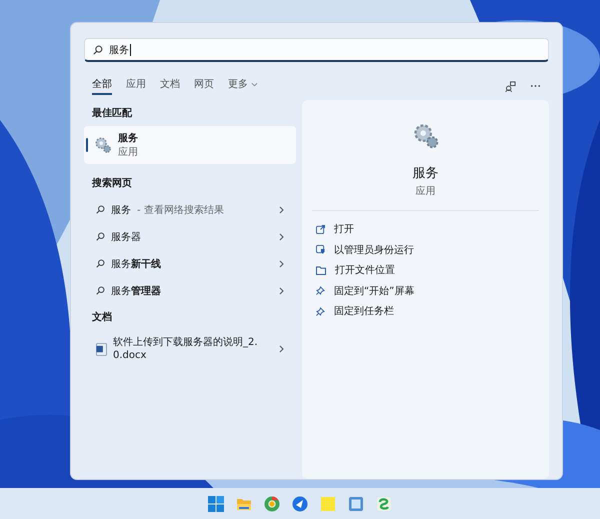  I want to click on filter-tab: 应用, so click(136, 86).